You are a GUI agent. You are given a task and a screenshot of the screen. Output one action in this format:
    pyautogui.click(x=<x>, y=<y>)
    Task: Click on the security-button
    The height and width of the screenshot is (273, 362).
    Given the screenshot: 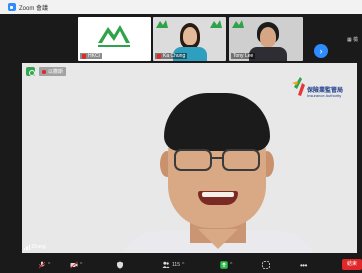 What is the action you would take?
    pyautogui.click(x=120, y=265)
    